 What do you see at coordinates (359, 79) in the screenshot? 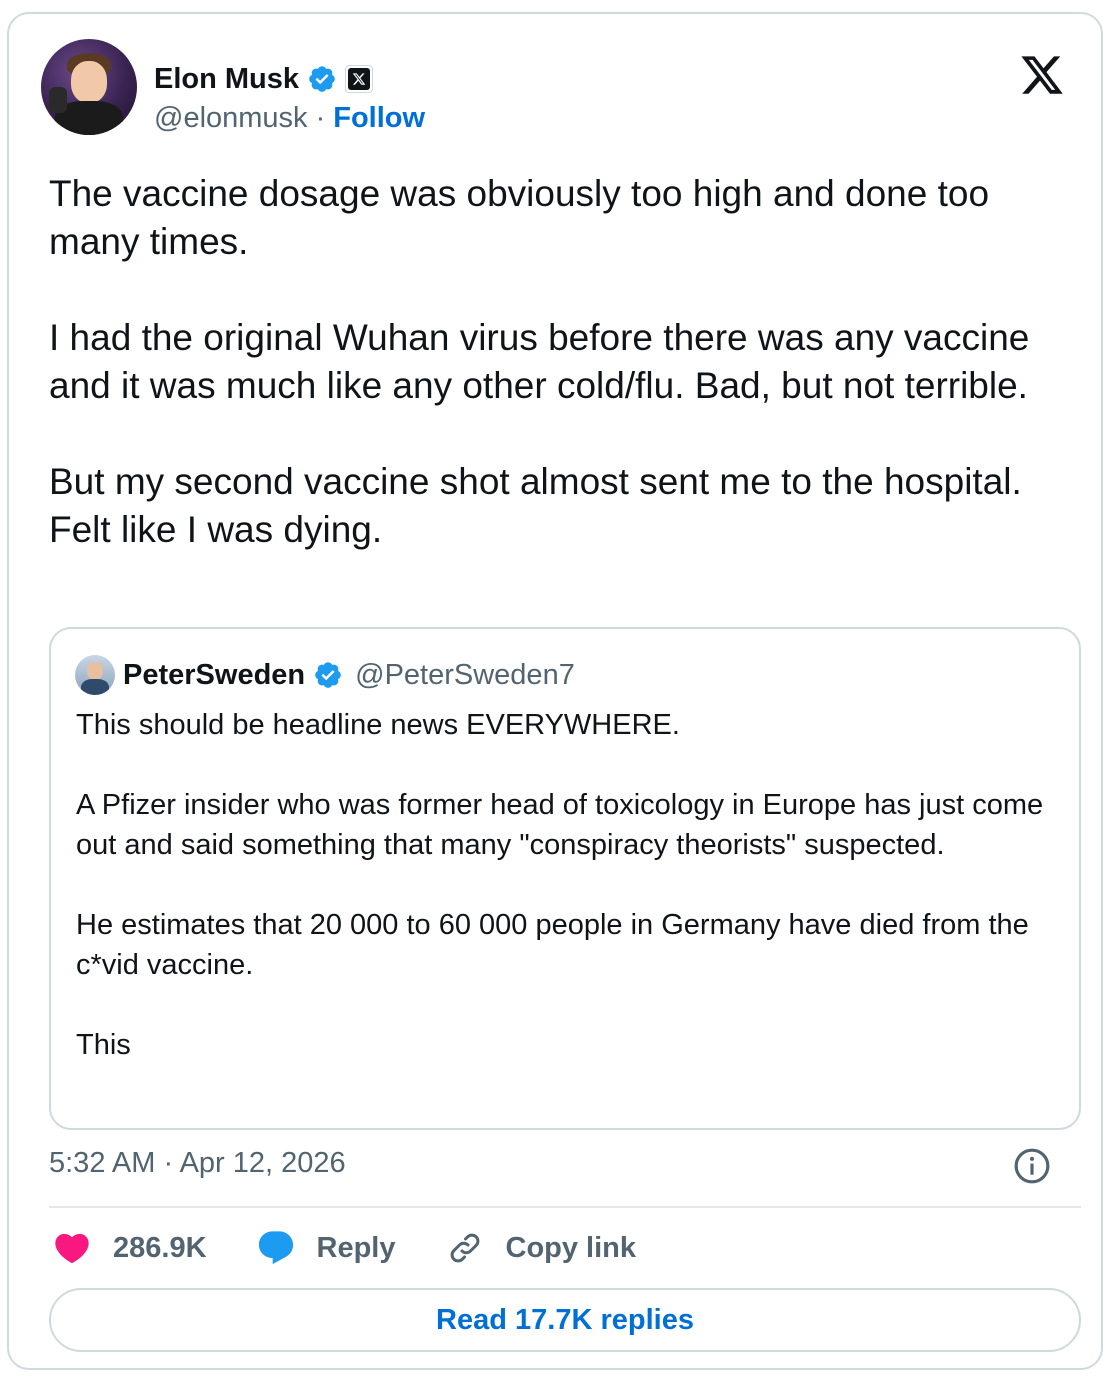
I see `x-affiliate-icon` at bounding box center [359, 79].